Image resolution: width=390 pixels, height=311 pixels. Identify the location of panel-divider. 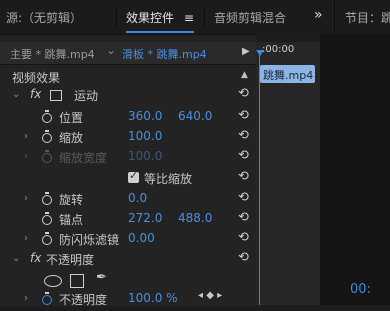
(334, 17).